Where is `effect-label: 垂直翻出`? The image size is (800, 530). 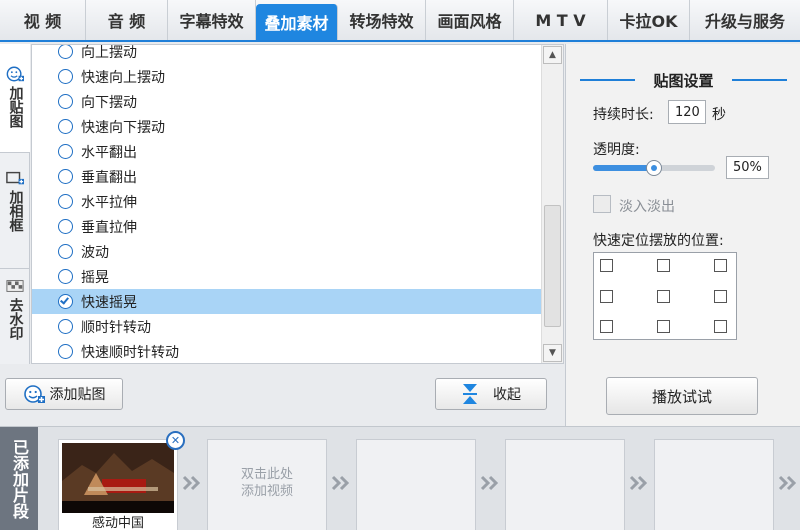
effect-label: 垂直翻出 is located at coordinates (109, 177).